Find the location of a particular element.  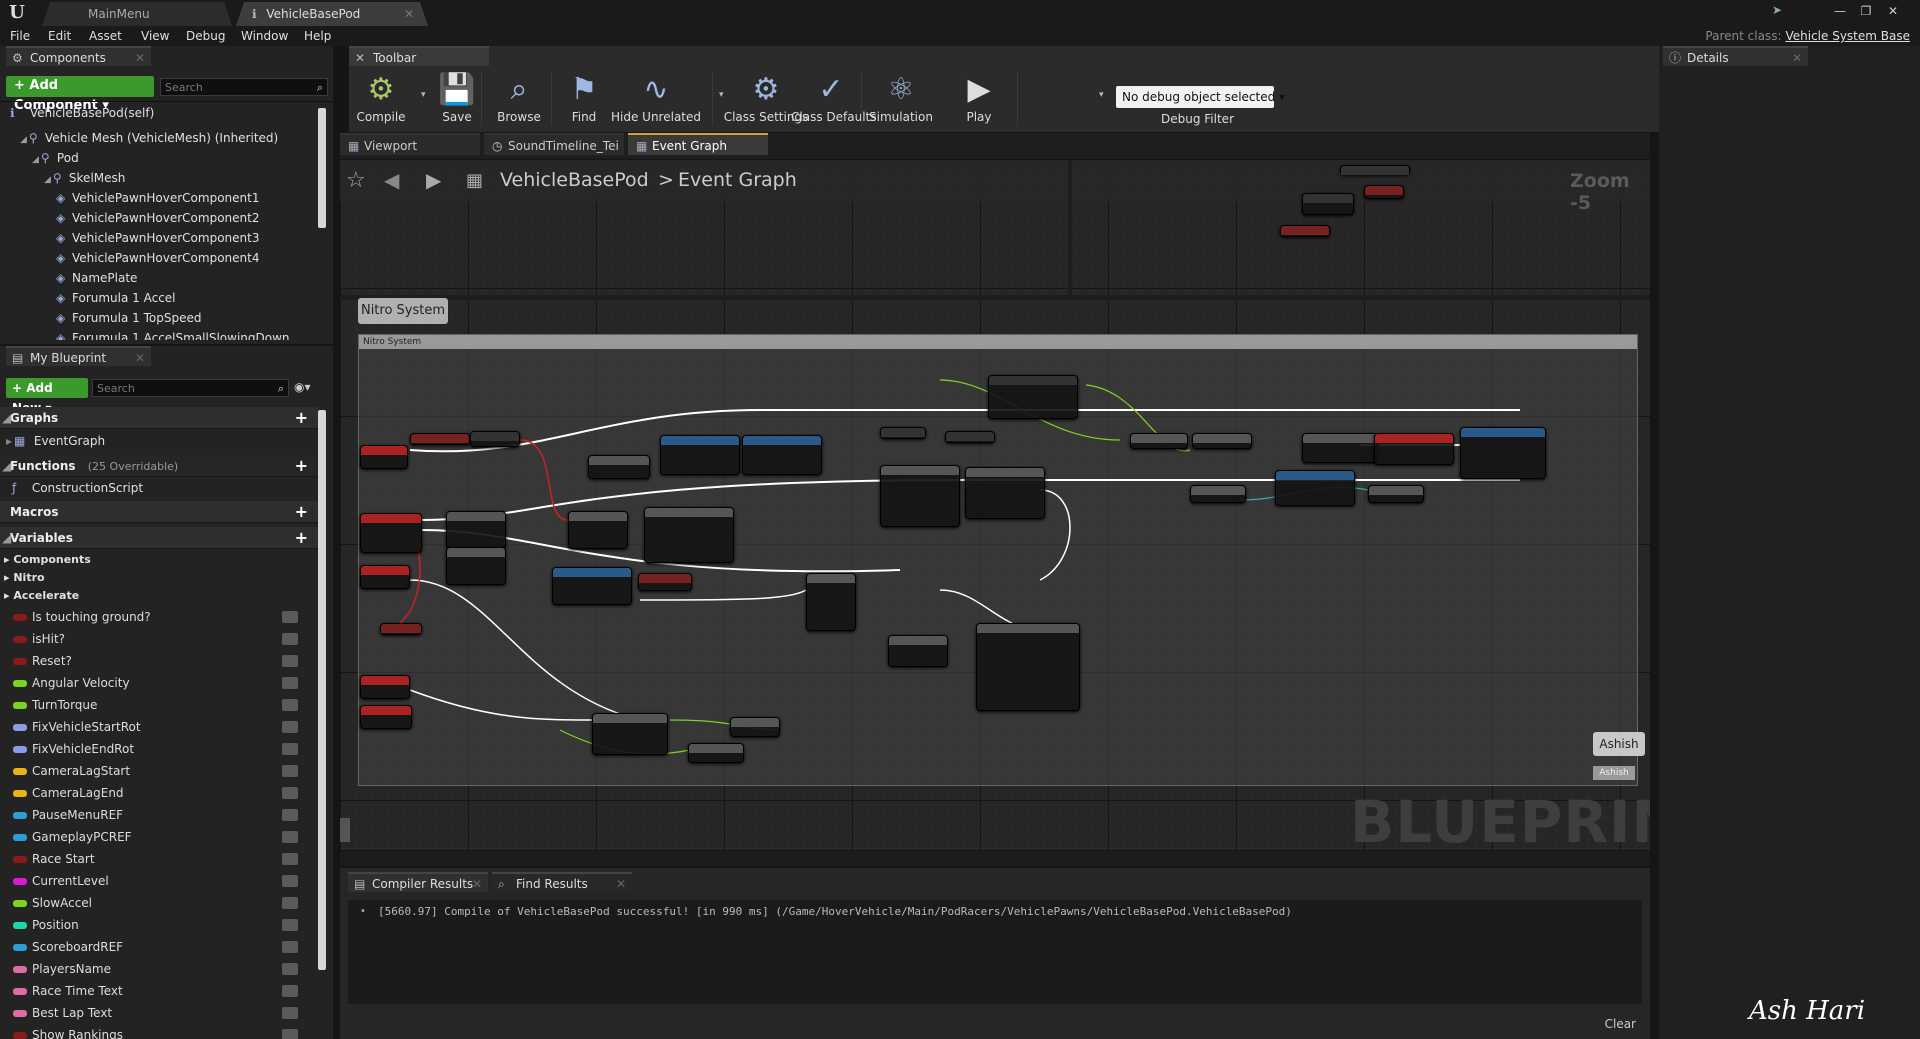

components-search-input: Search ⌕ is located at coordinates (244, 87).